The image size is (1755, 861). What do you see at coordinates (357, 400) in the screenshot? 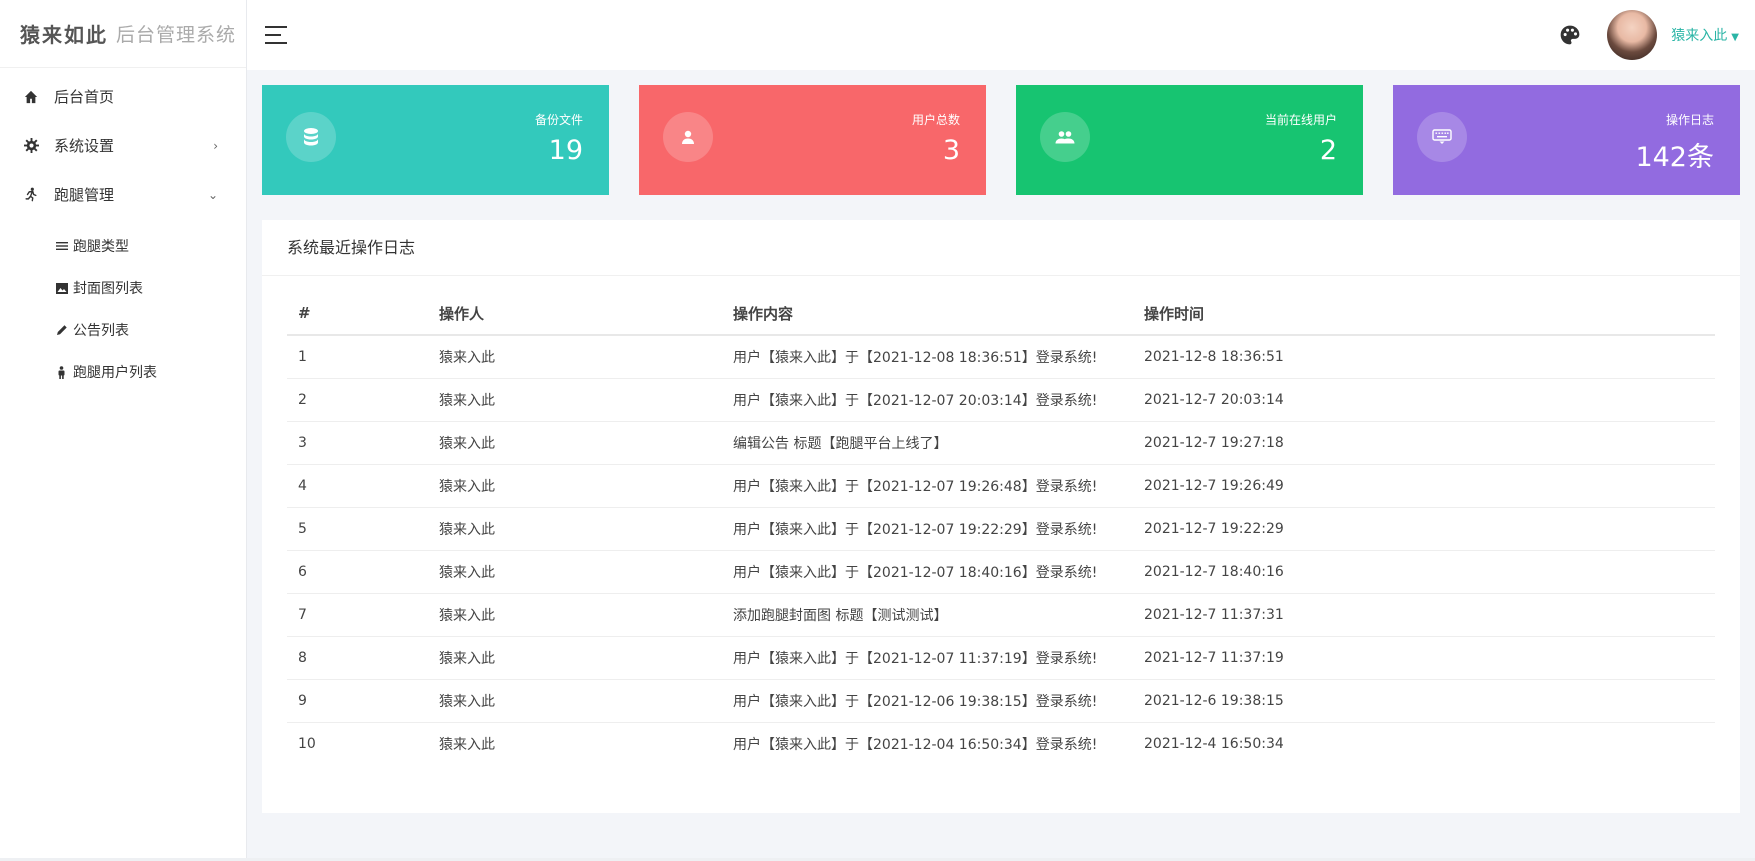
I see `cell-index: 2` at bounding box center [357, 400].